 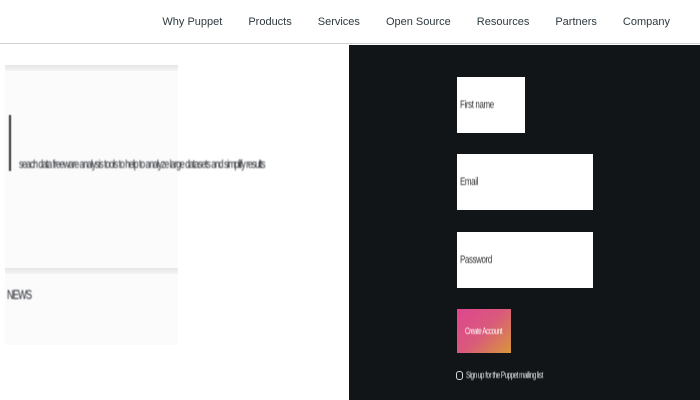 I want to click on create-account-button: Create Account, so click(x=484, y=331).